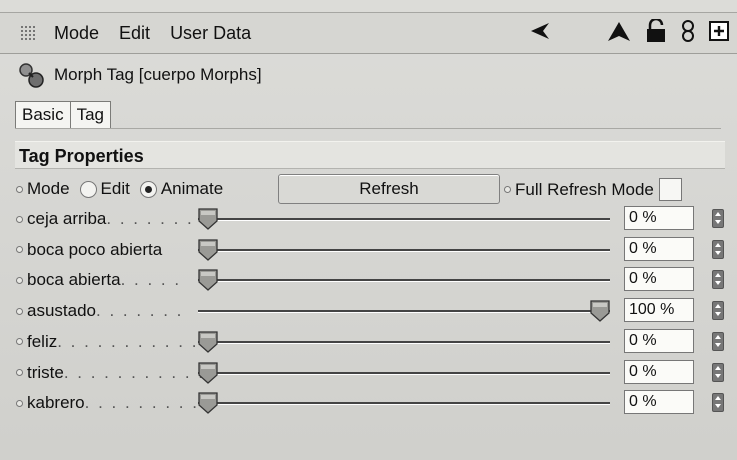 The height and width of the screenshot is (460, 737). Describe the element at coordinates (67, 218) in the screenshot. I see `slider-label-text: ceja arriba` at that location.